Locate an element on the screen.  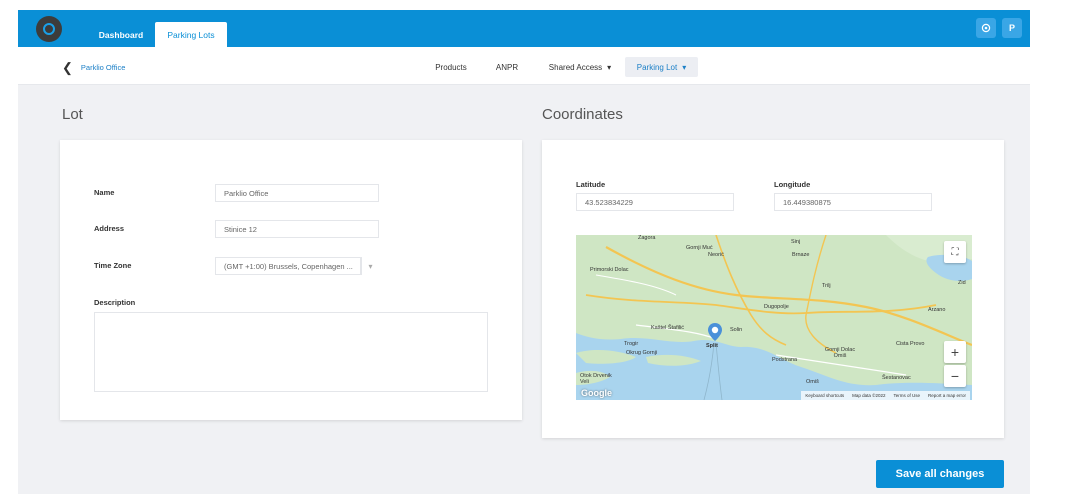
address-field: Stinice 12 is located at coordinates (297, 229).